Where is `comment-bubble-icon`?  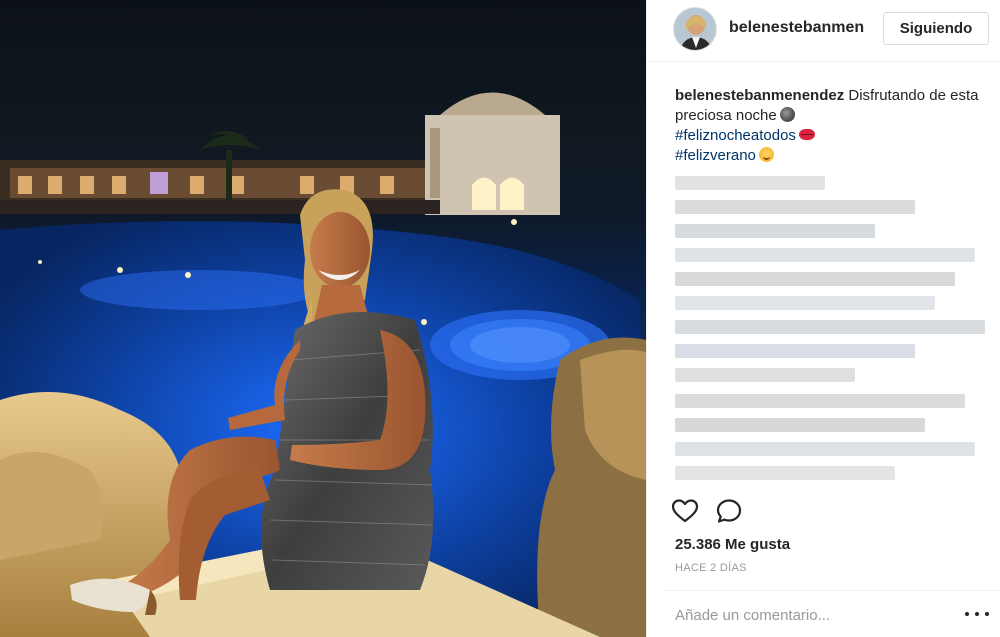 comment-bubble-icon is located at coordinates (730, 512).